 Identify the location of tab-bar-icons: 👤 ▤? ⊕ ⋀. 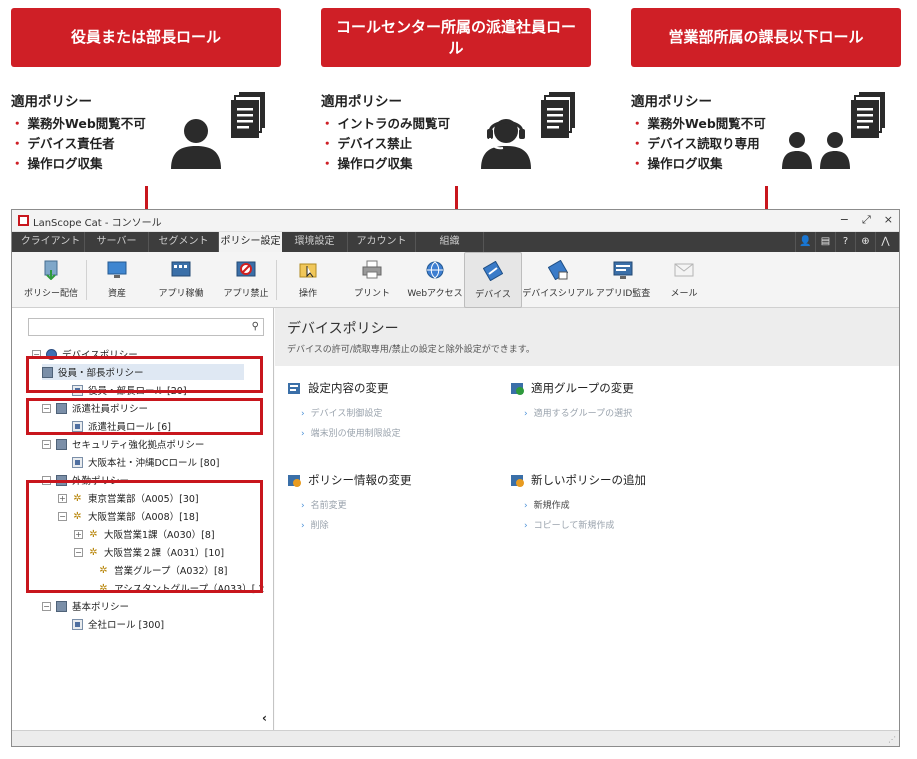
(845, 242).